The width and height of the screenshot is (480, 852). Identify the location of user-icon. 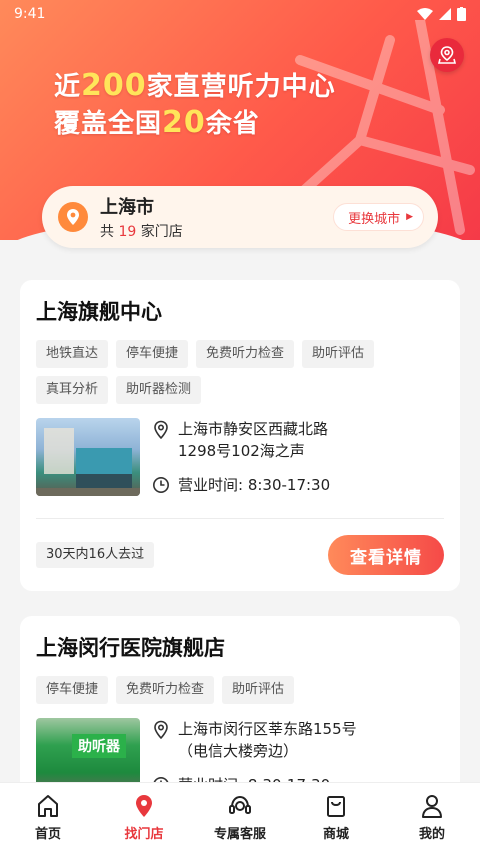
(432, 806).